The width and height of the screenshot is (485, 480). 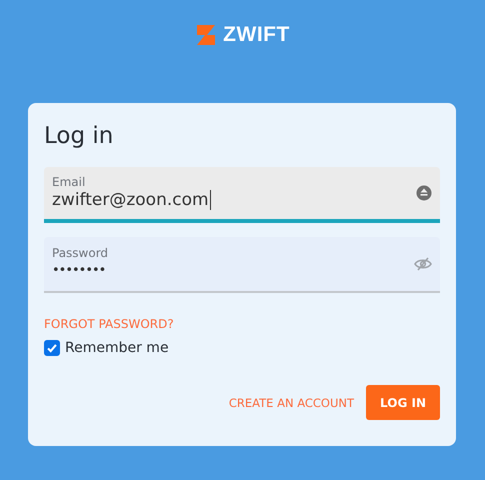 What do you see at coordinates (256, 35) in the screenshot?
I see `logo-text: ZWIFT` at bounding box center [256, 35].